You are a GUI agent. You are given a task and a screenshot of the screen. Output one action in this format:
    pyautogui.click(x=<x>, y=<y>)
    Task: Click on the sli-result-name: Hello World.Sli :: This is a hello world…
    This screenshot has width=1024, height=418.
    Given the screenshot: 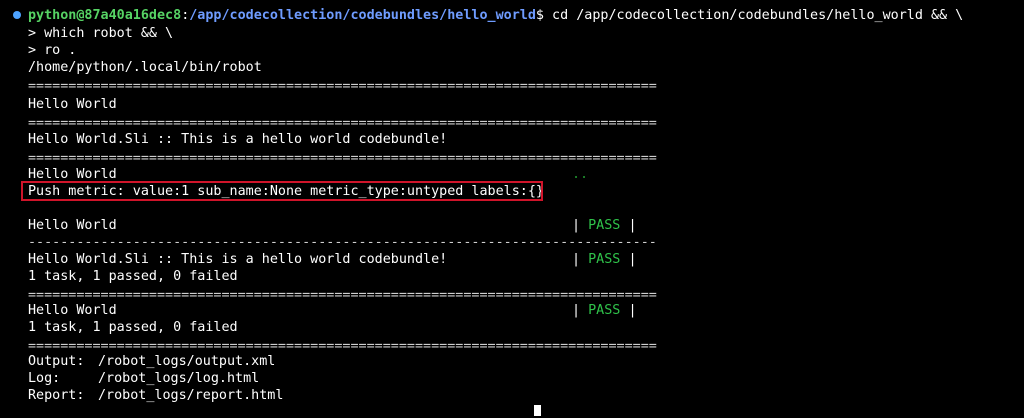 What is the action you would take?
    pyautogui.click(x=238, y=259)
    